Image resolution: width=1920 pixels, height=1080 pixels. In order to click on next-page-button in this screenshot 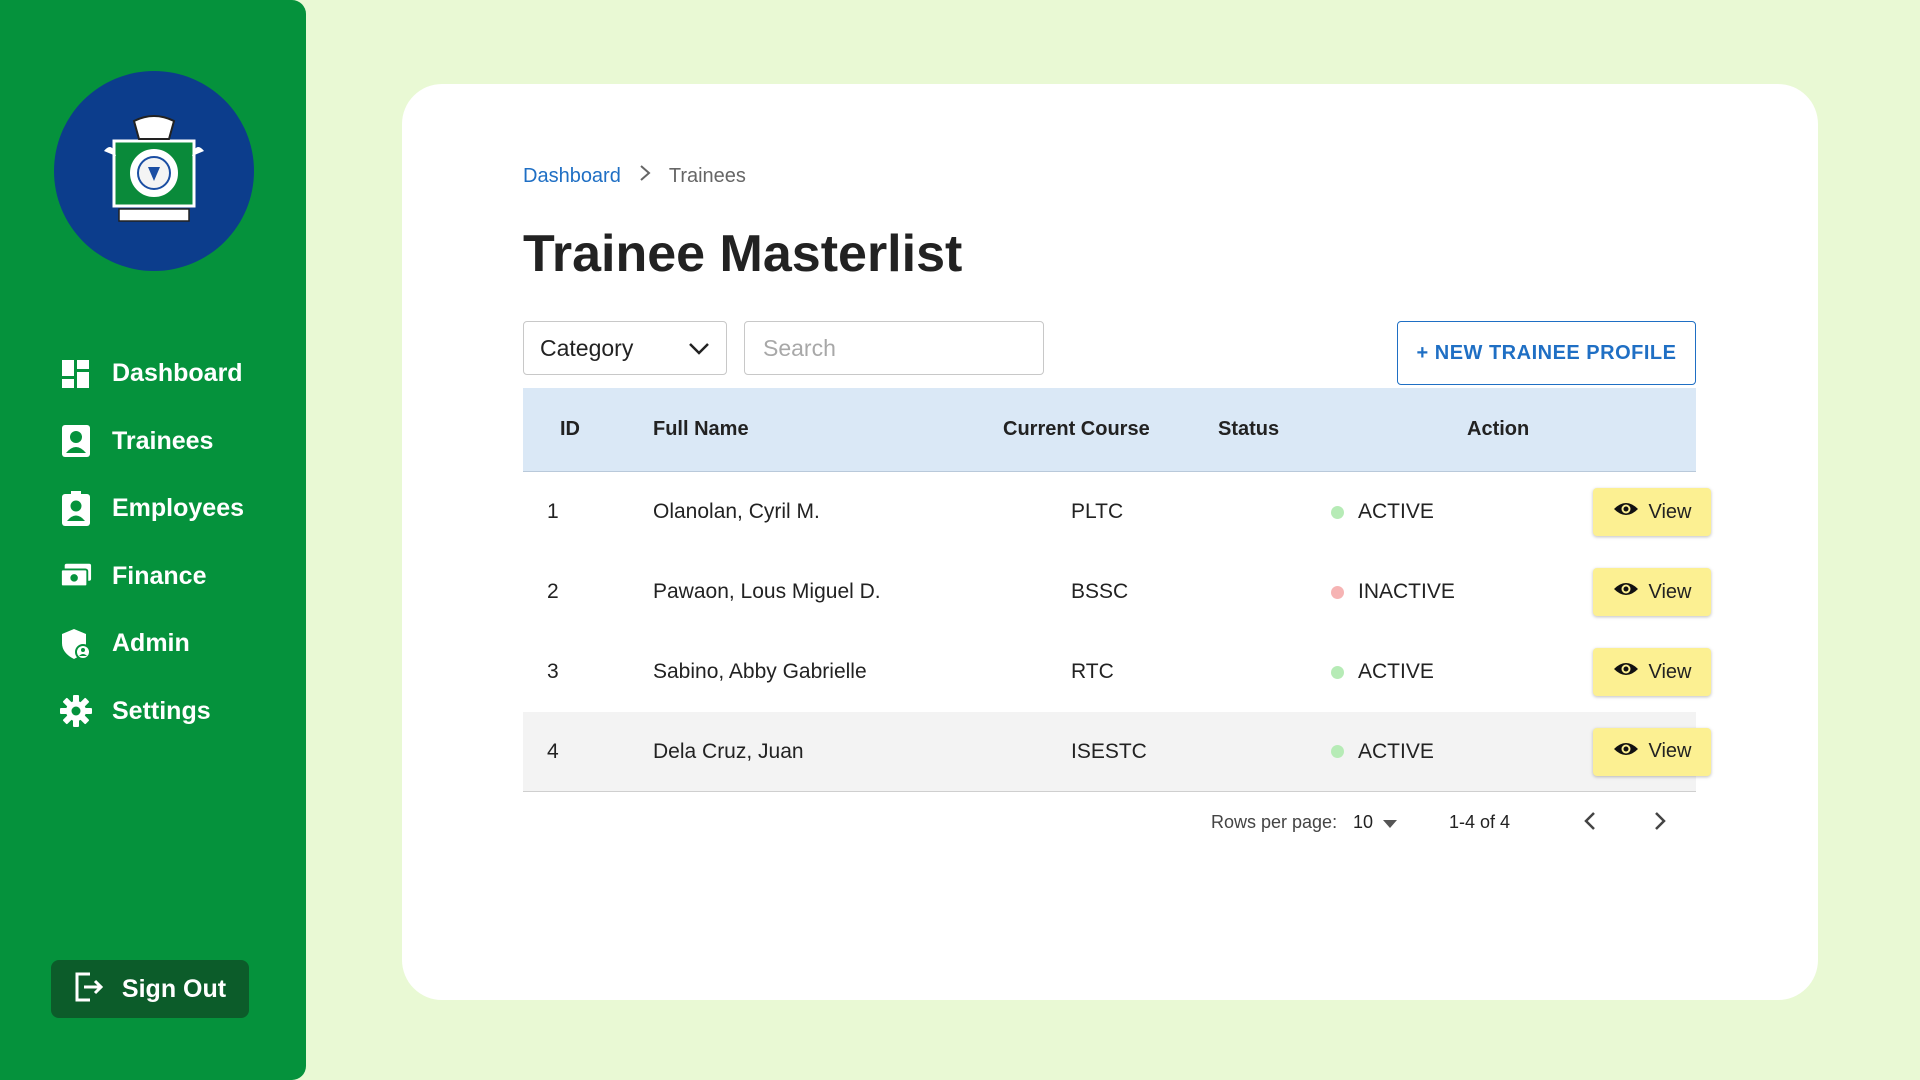, I will do `click(1660, 823)`.